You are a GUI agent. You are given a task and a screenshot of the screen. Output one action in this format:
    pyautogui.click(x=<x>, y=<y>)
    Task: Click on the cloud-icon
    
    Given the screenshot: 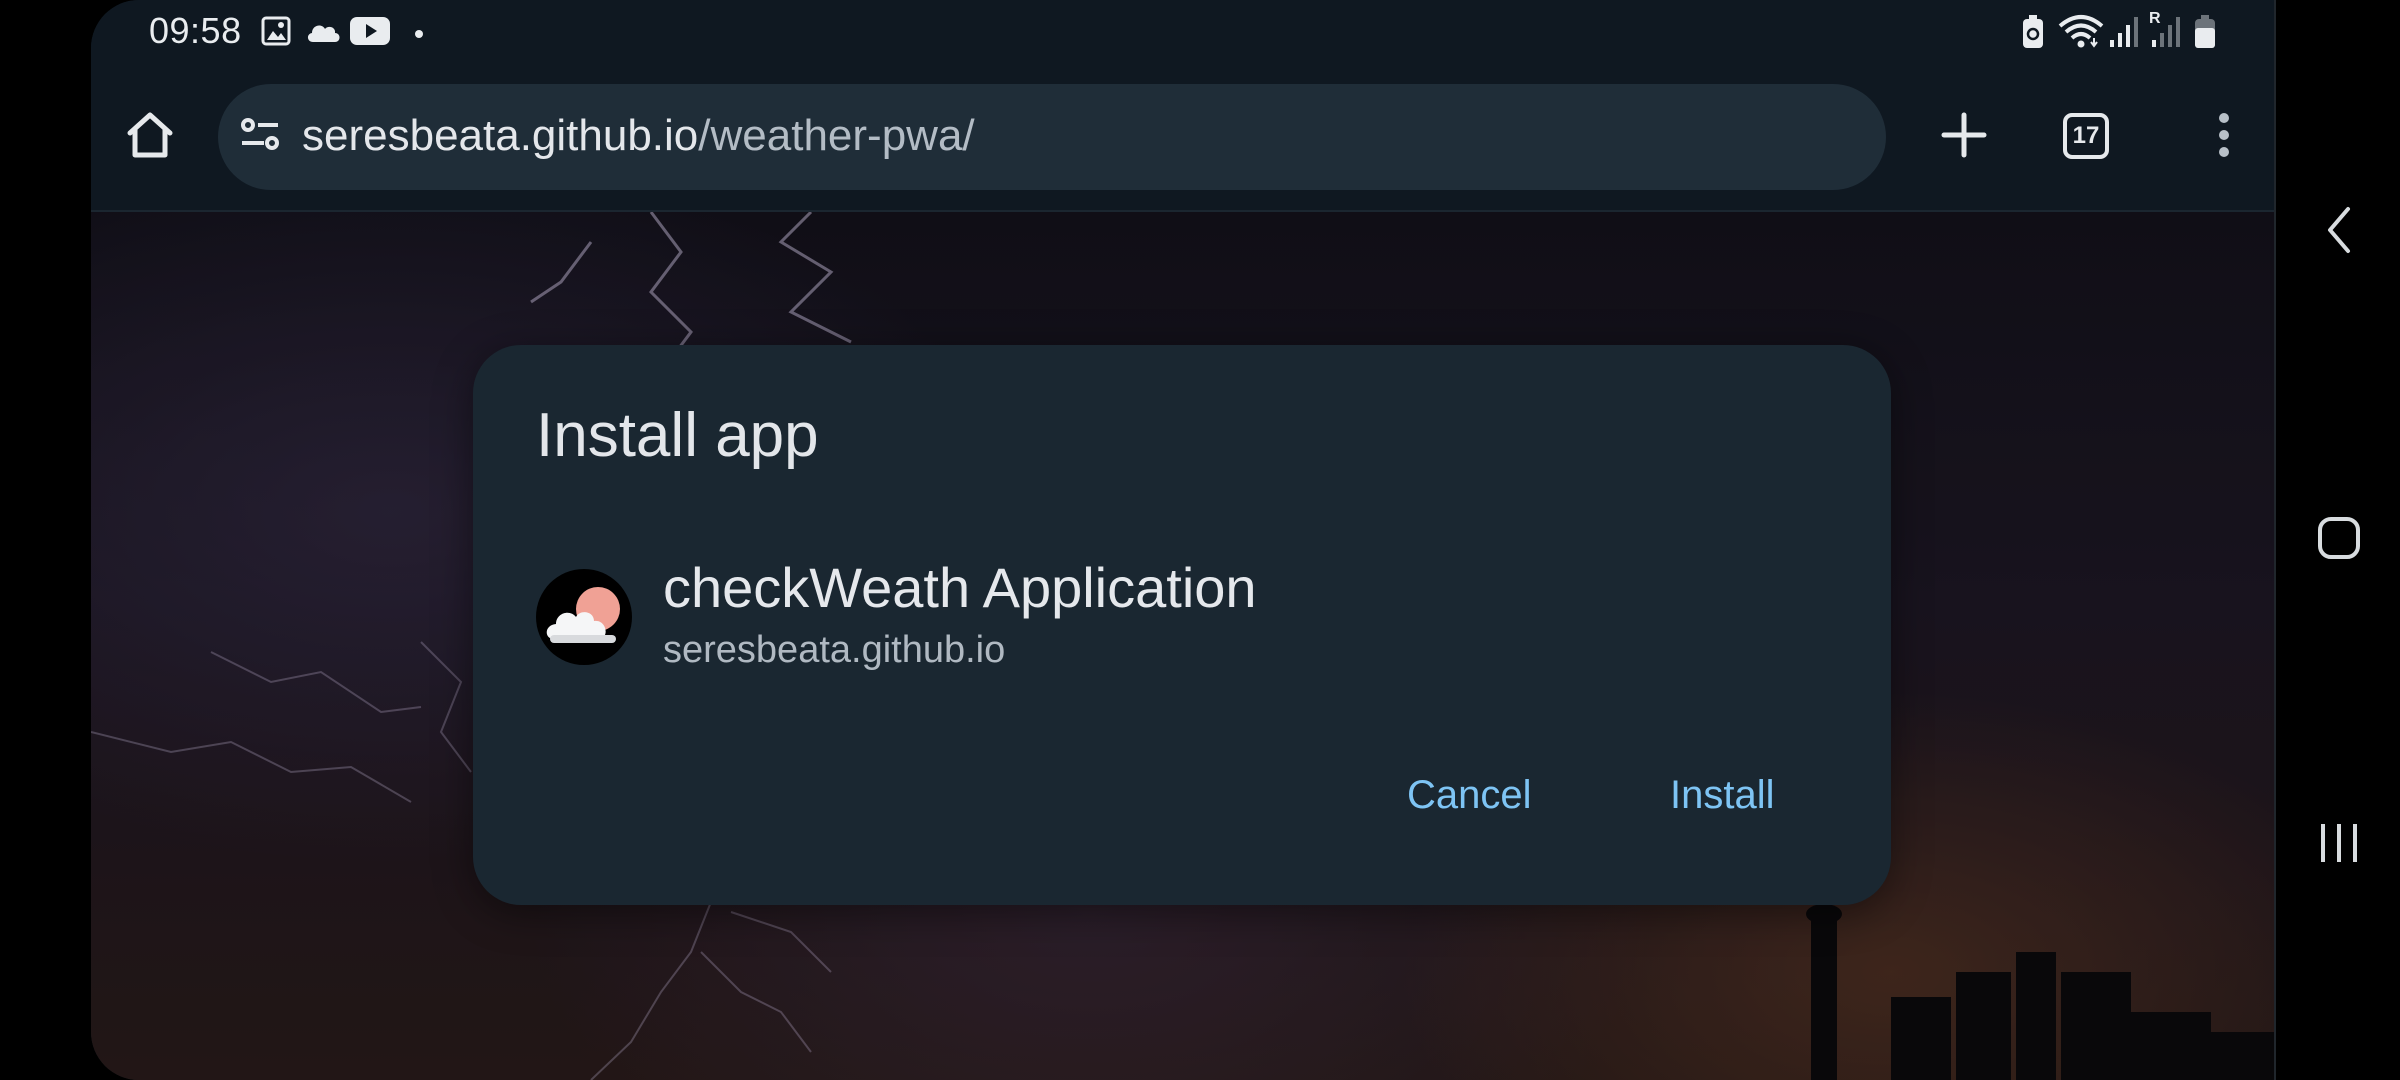 What is the action you would take?
    pyautogui.click(x=323, y=34)
    